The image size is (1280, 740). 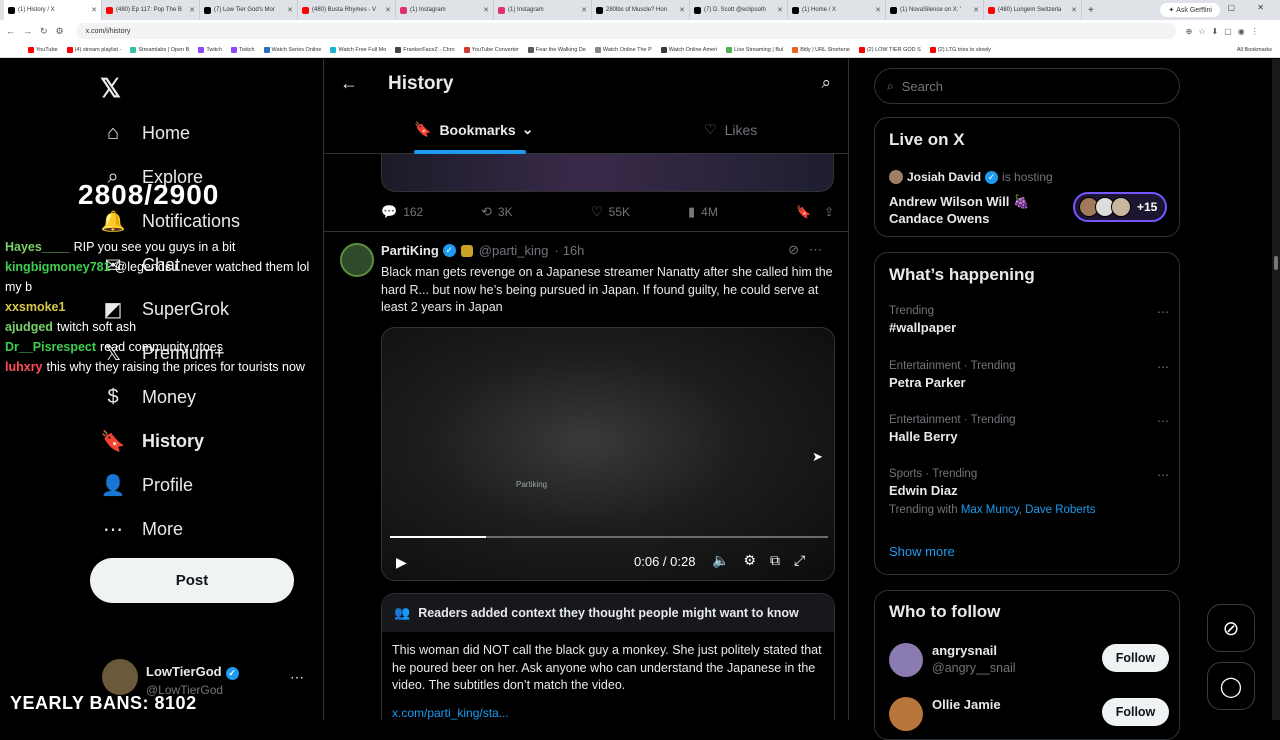 I want to click on tab-likes: ♡ Likes, so click(x=730, y=129).